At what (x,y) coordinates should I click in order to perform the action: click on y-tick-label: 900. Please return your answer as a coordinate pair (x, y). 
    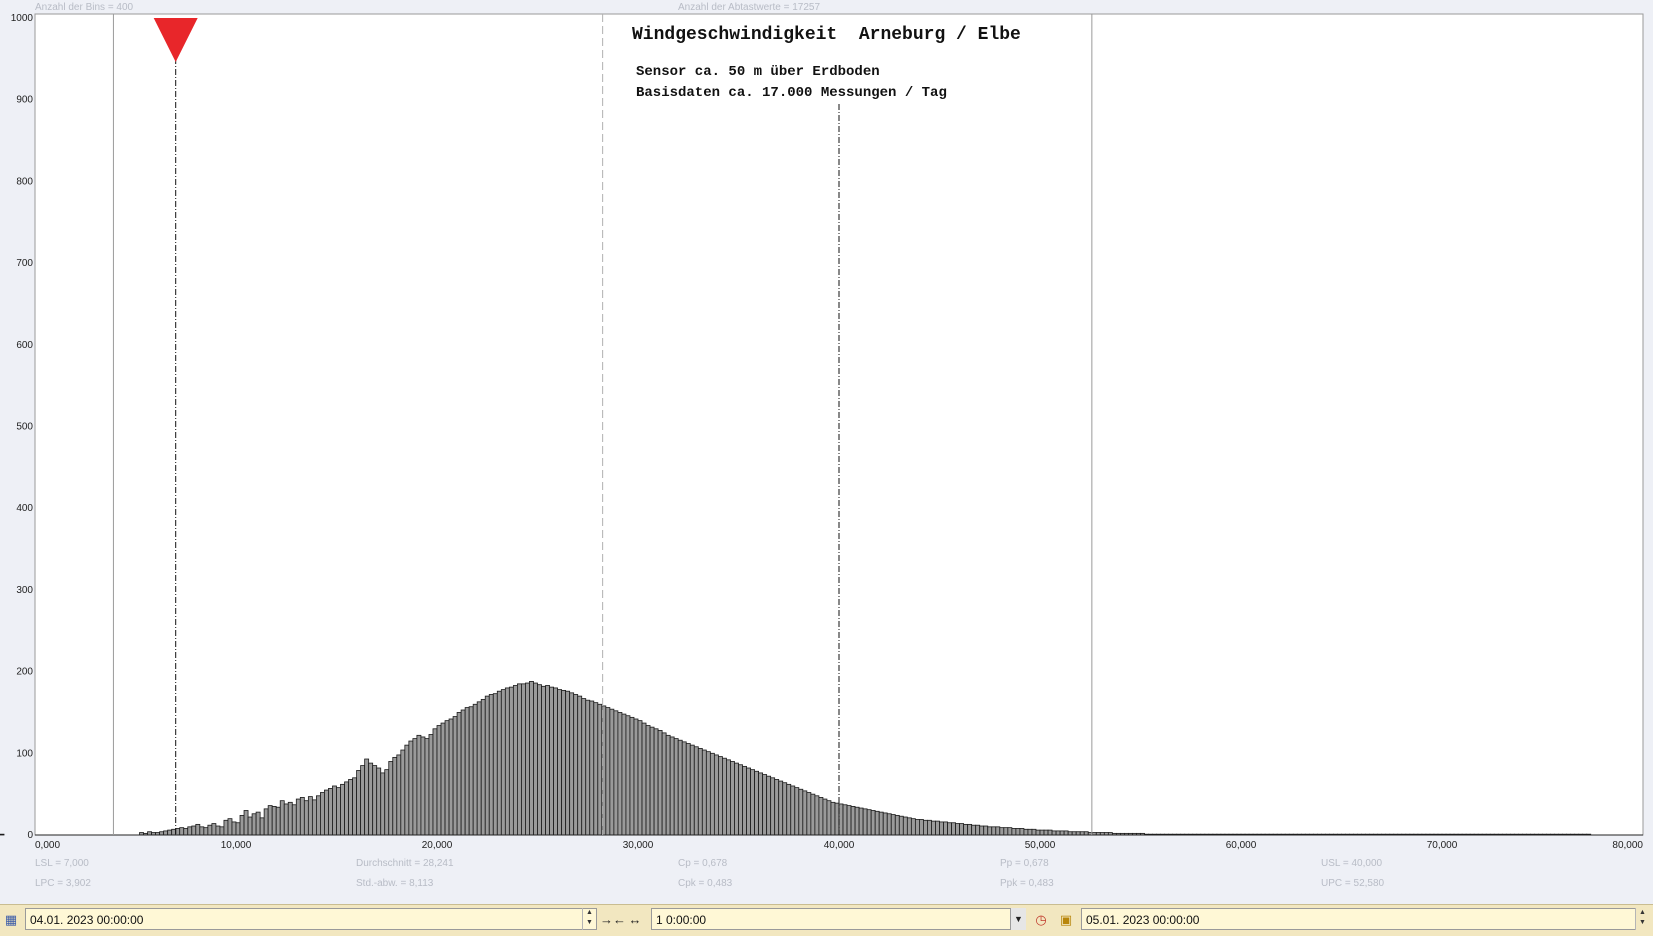
    Looking at the image, I should click on (24, 100).